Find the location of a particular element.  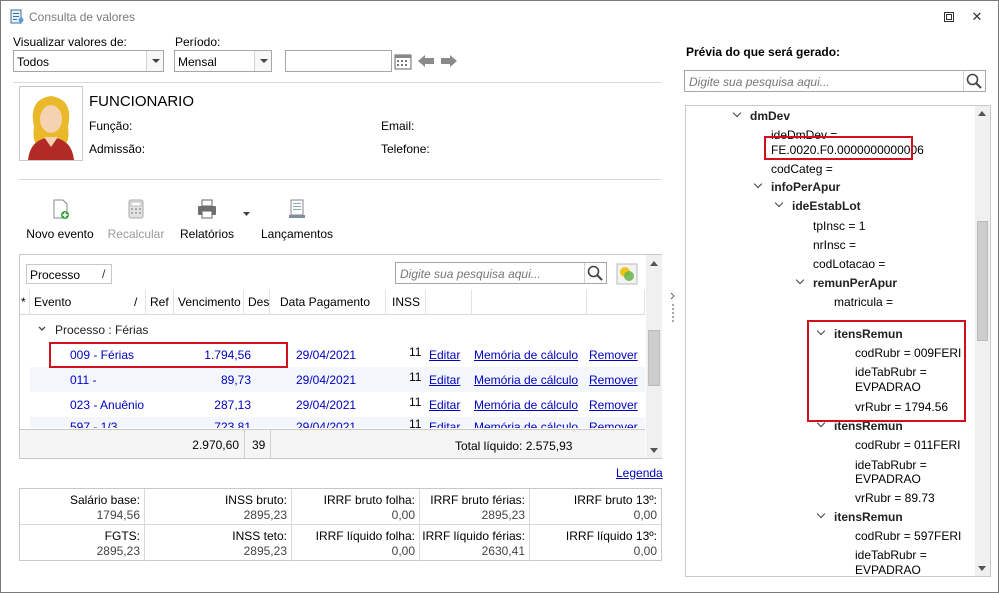

new-document-icon is located at coordinates (61, 209).